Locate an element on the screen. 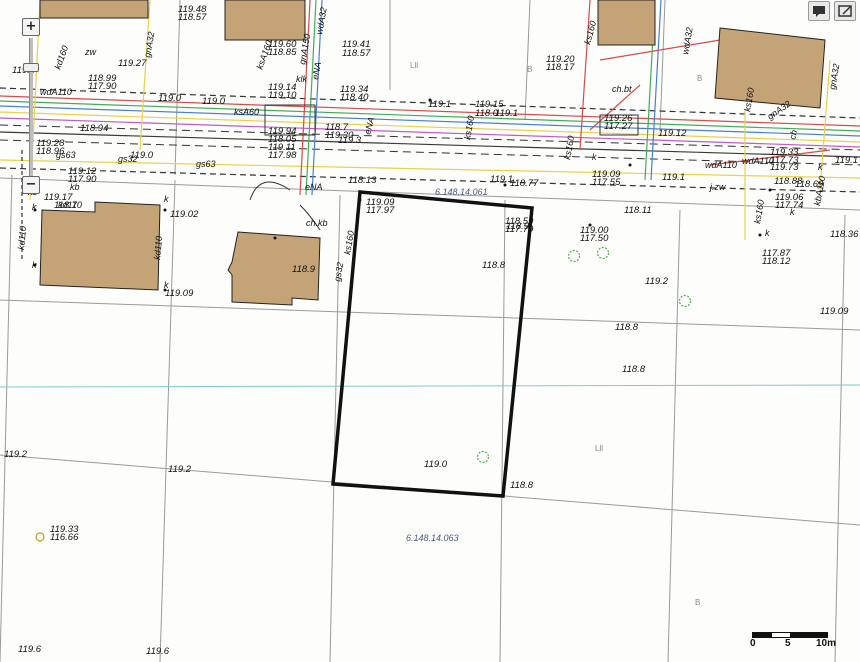 This screenshot has height=662, width=860. elevation-label: 118.17 is located at coordinates (560, 67).